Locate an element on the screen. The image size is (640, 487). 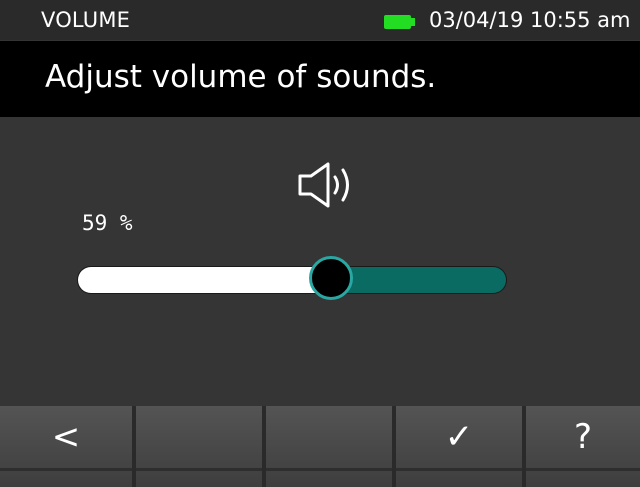
battery-full-icon is located at coordinates (399, 22).